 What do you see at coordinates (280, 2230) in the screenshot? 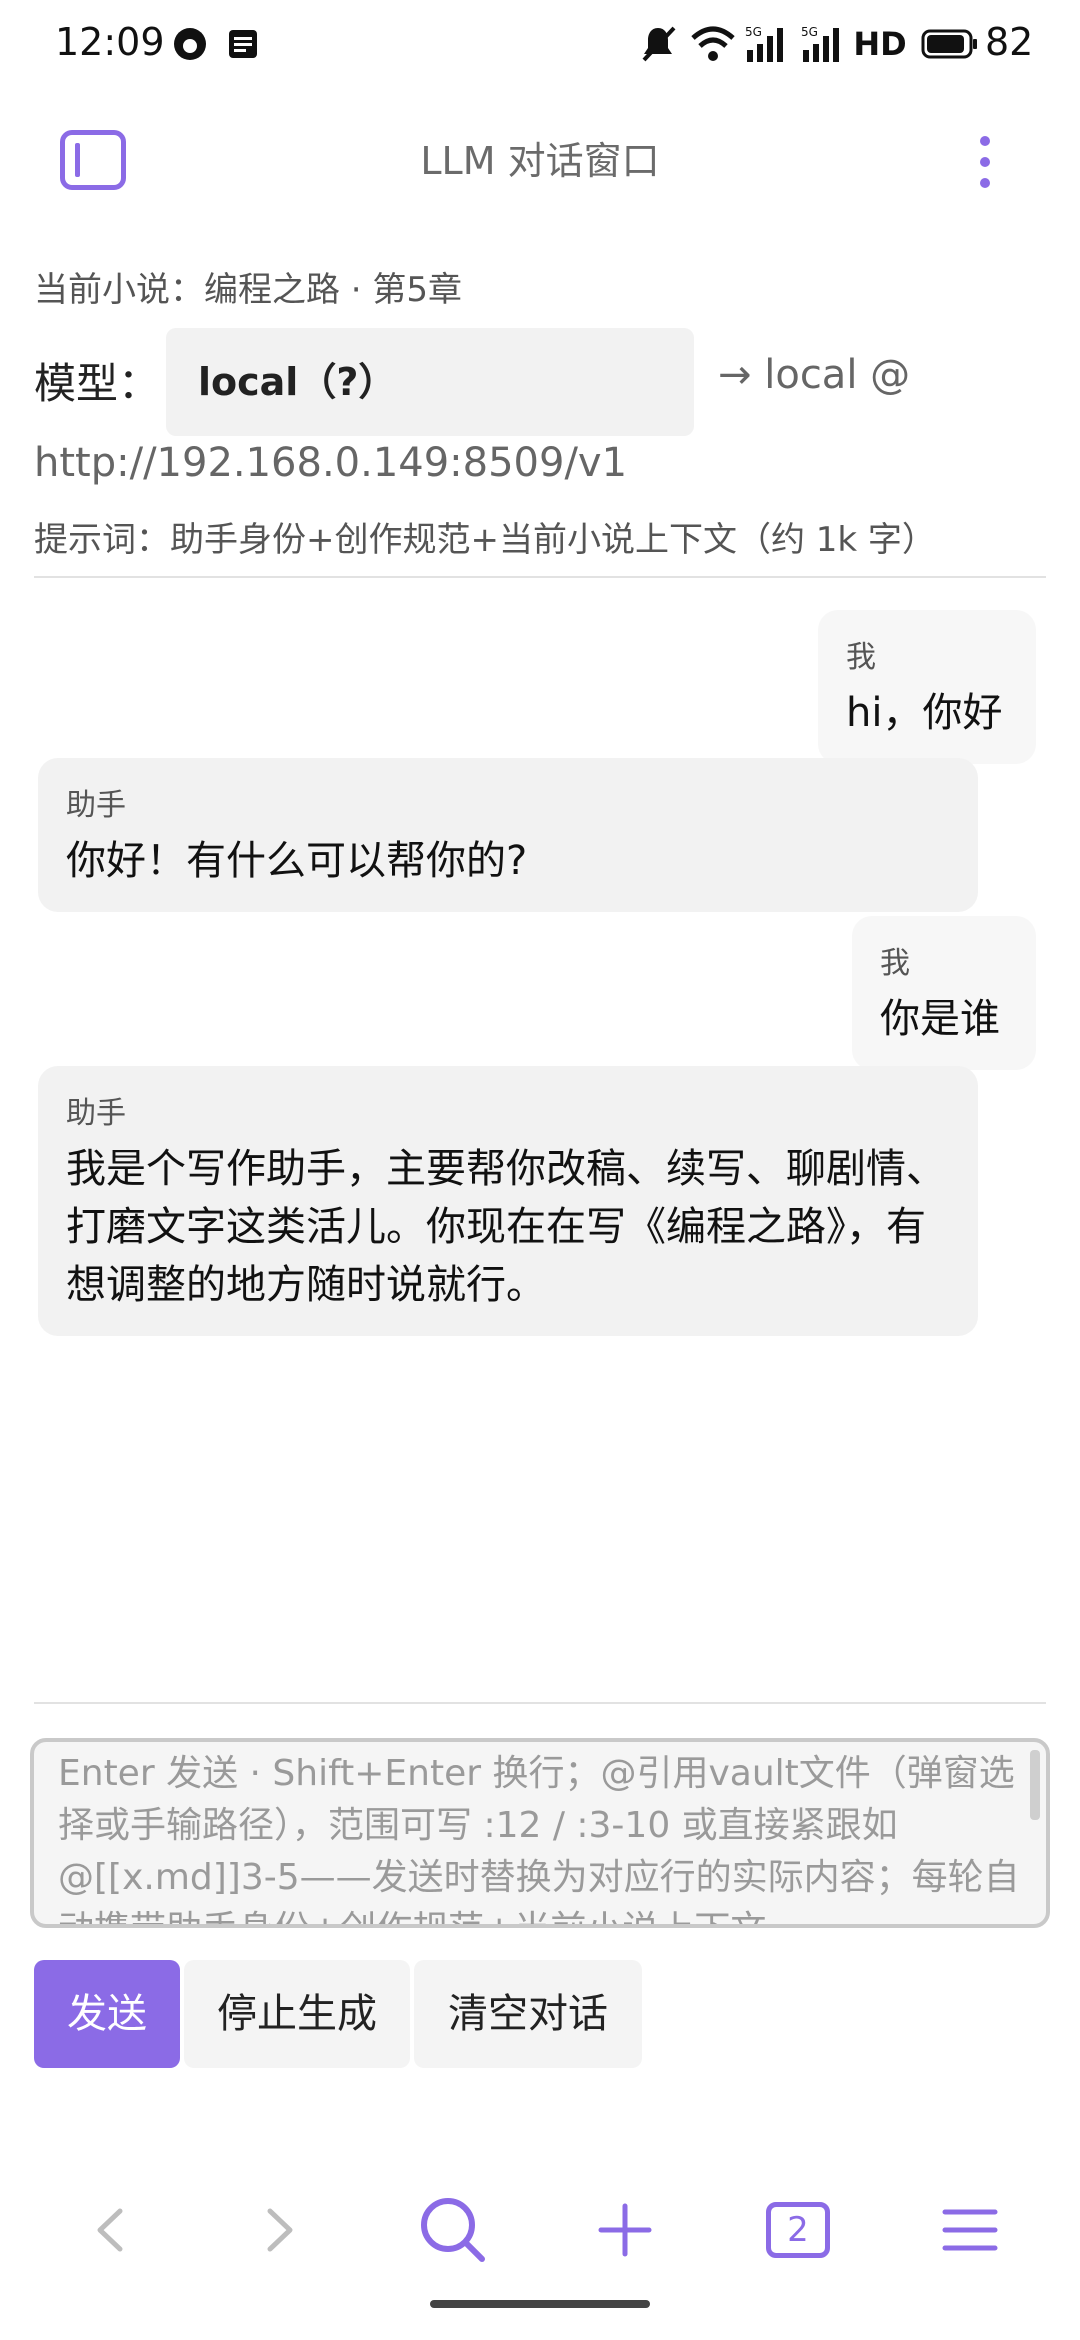
I see `forward-icon` at bounding box center [280, 2230].